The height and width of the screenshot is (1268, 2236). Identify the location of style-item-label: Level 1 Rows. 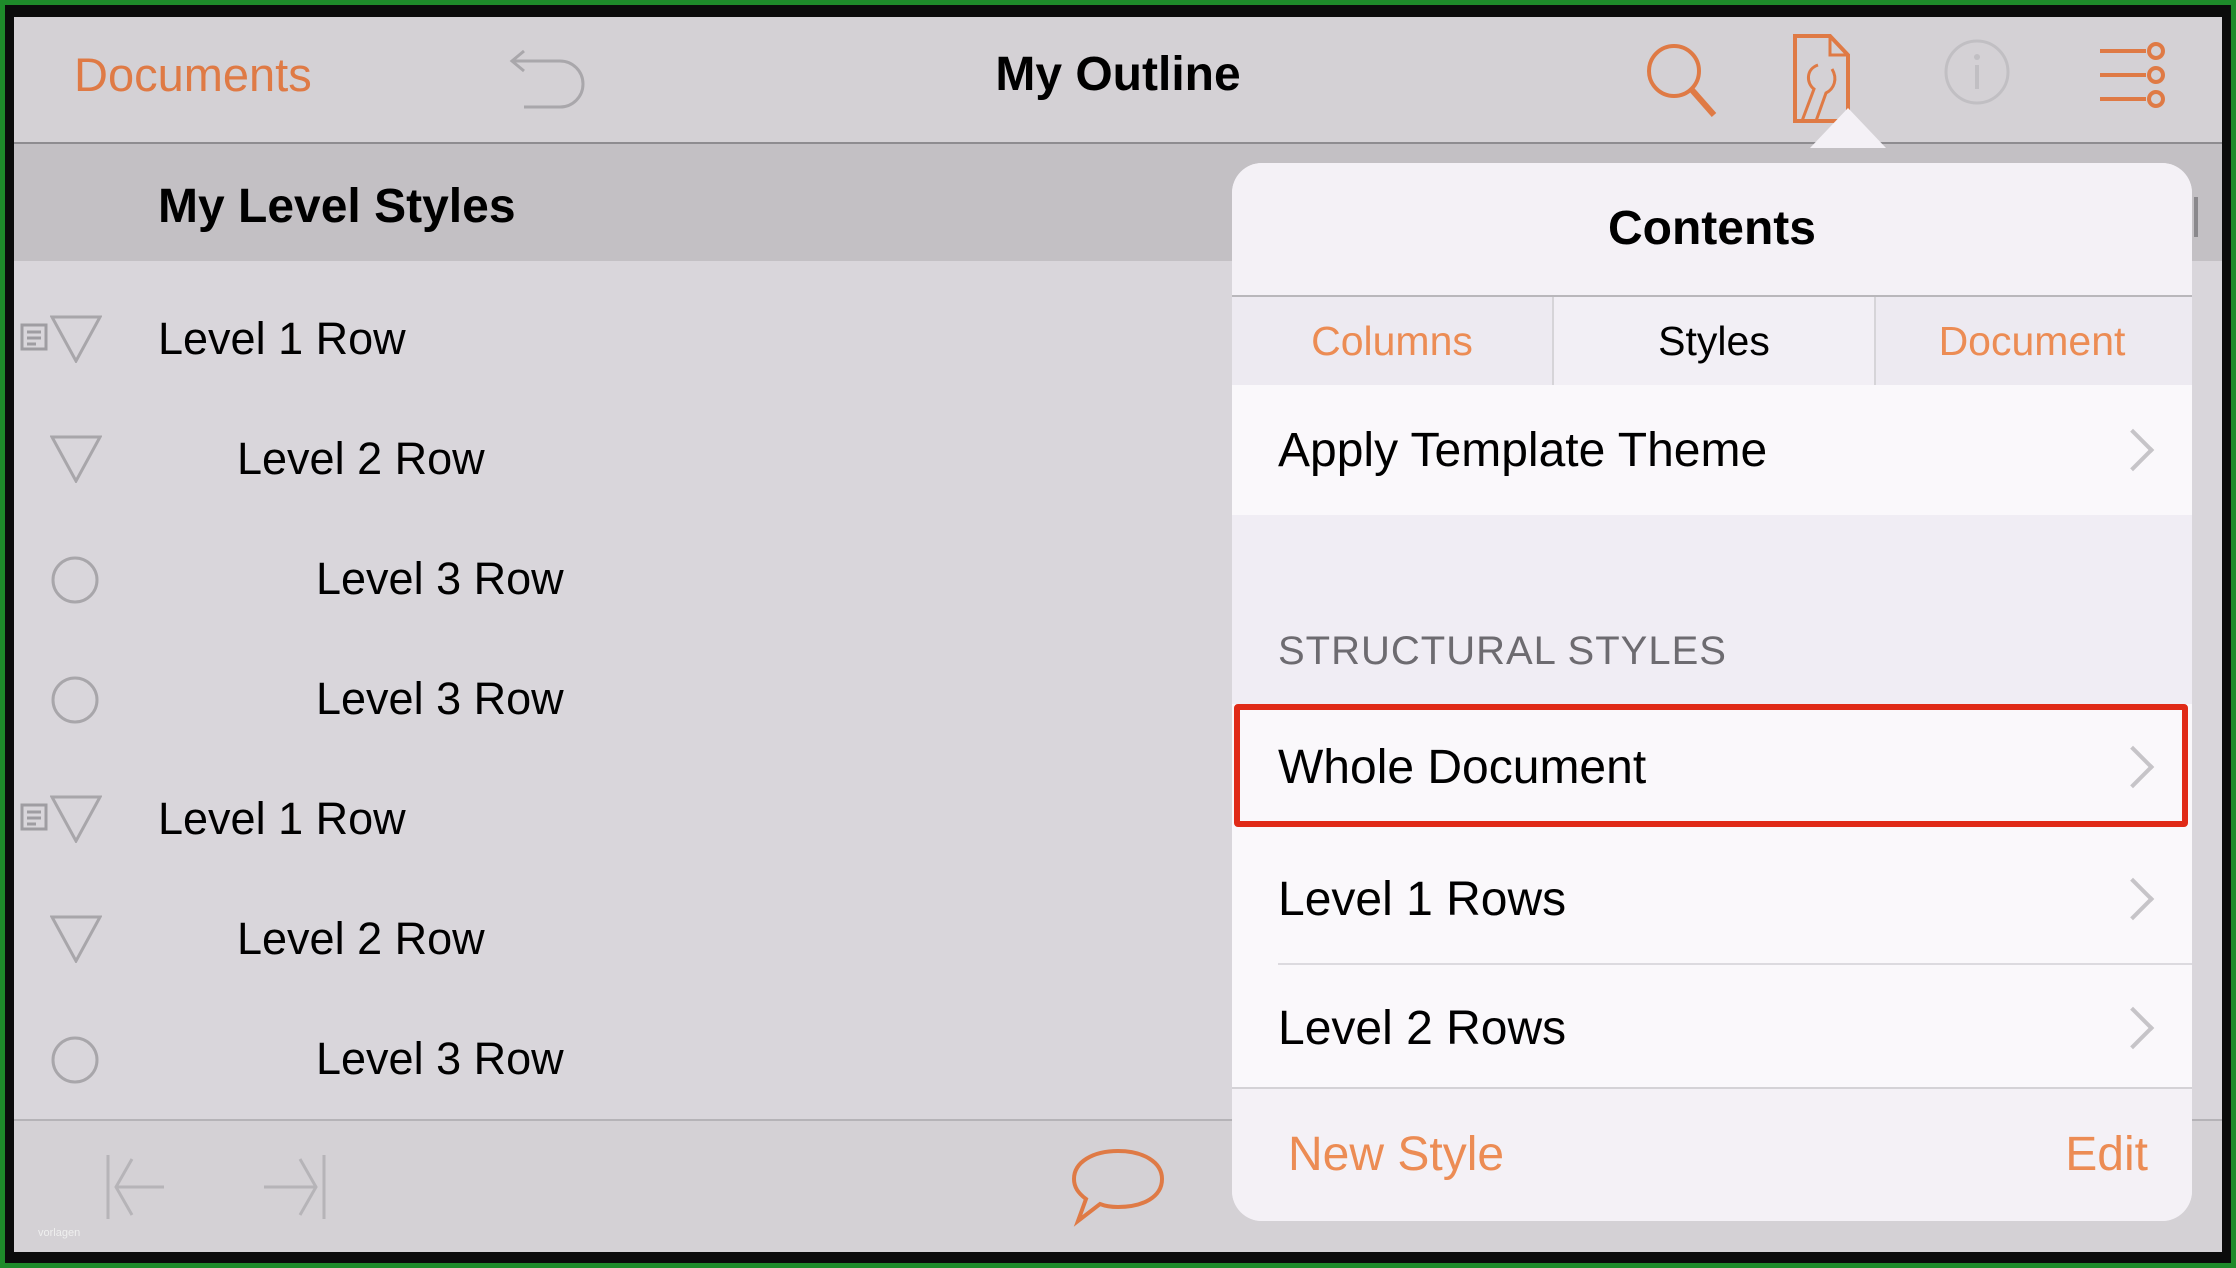
(1422, 899).